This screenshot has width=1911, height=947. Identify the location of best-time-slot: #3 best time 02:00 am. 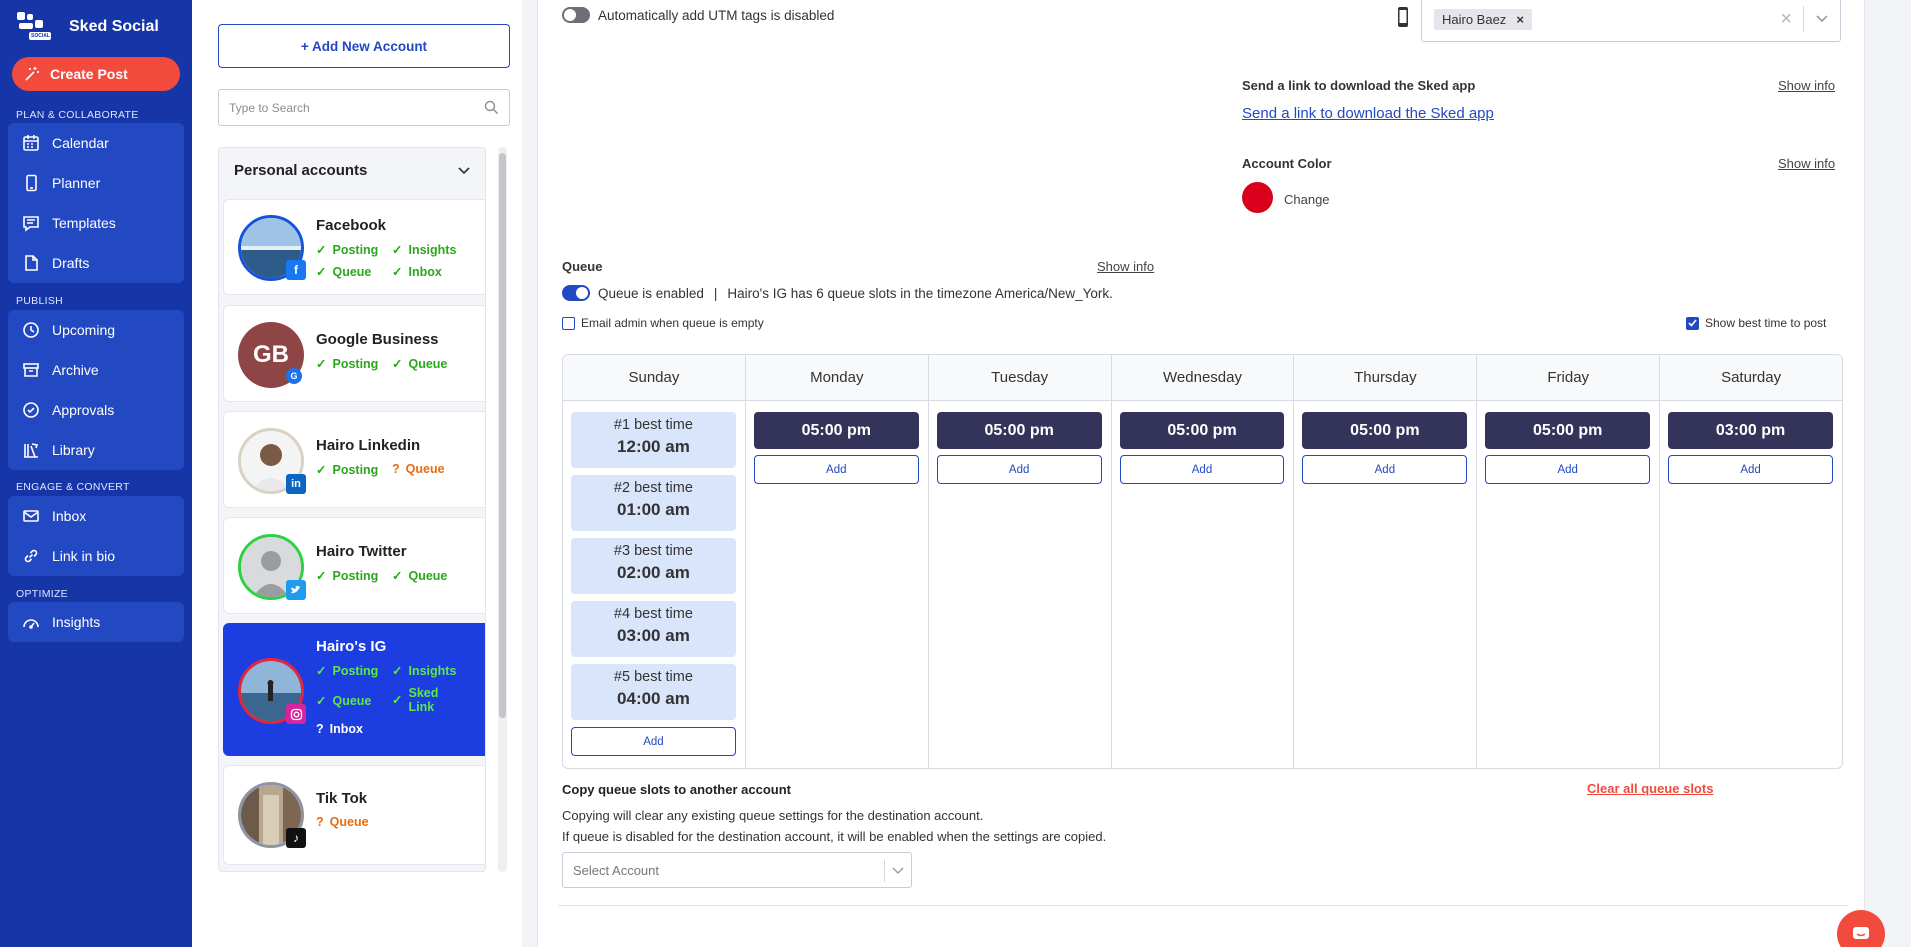
(653, 566).